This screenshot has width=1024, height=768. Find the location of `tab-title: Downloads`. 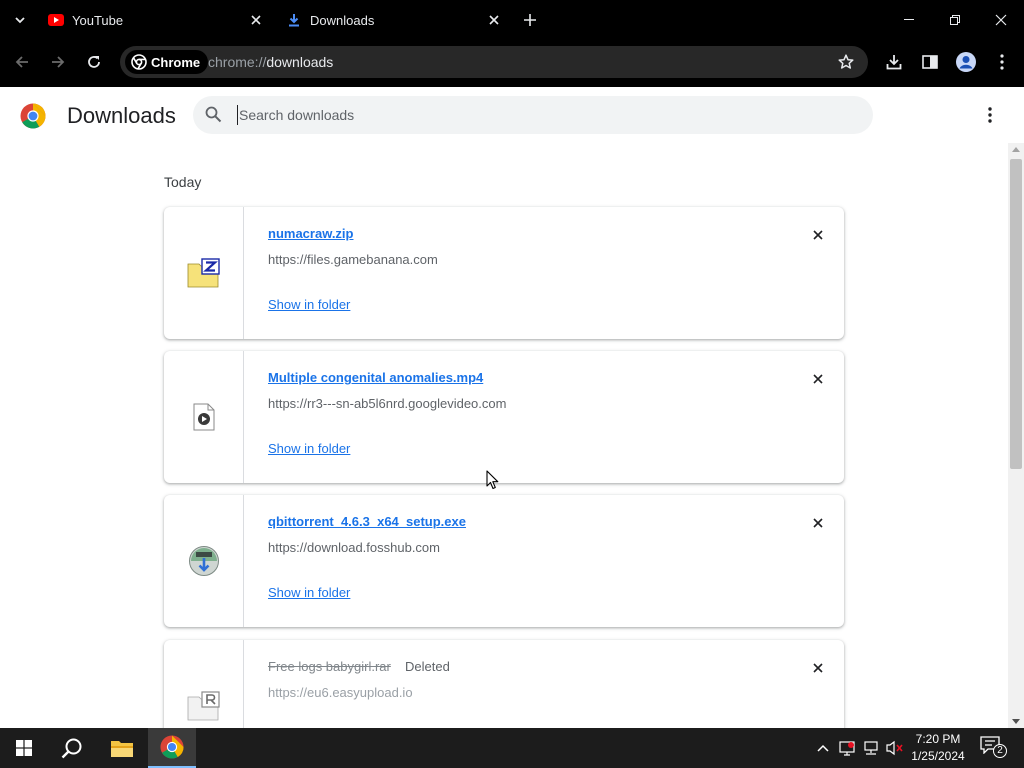

tab-title: Downloads is located at coordinates (342, 20).